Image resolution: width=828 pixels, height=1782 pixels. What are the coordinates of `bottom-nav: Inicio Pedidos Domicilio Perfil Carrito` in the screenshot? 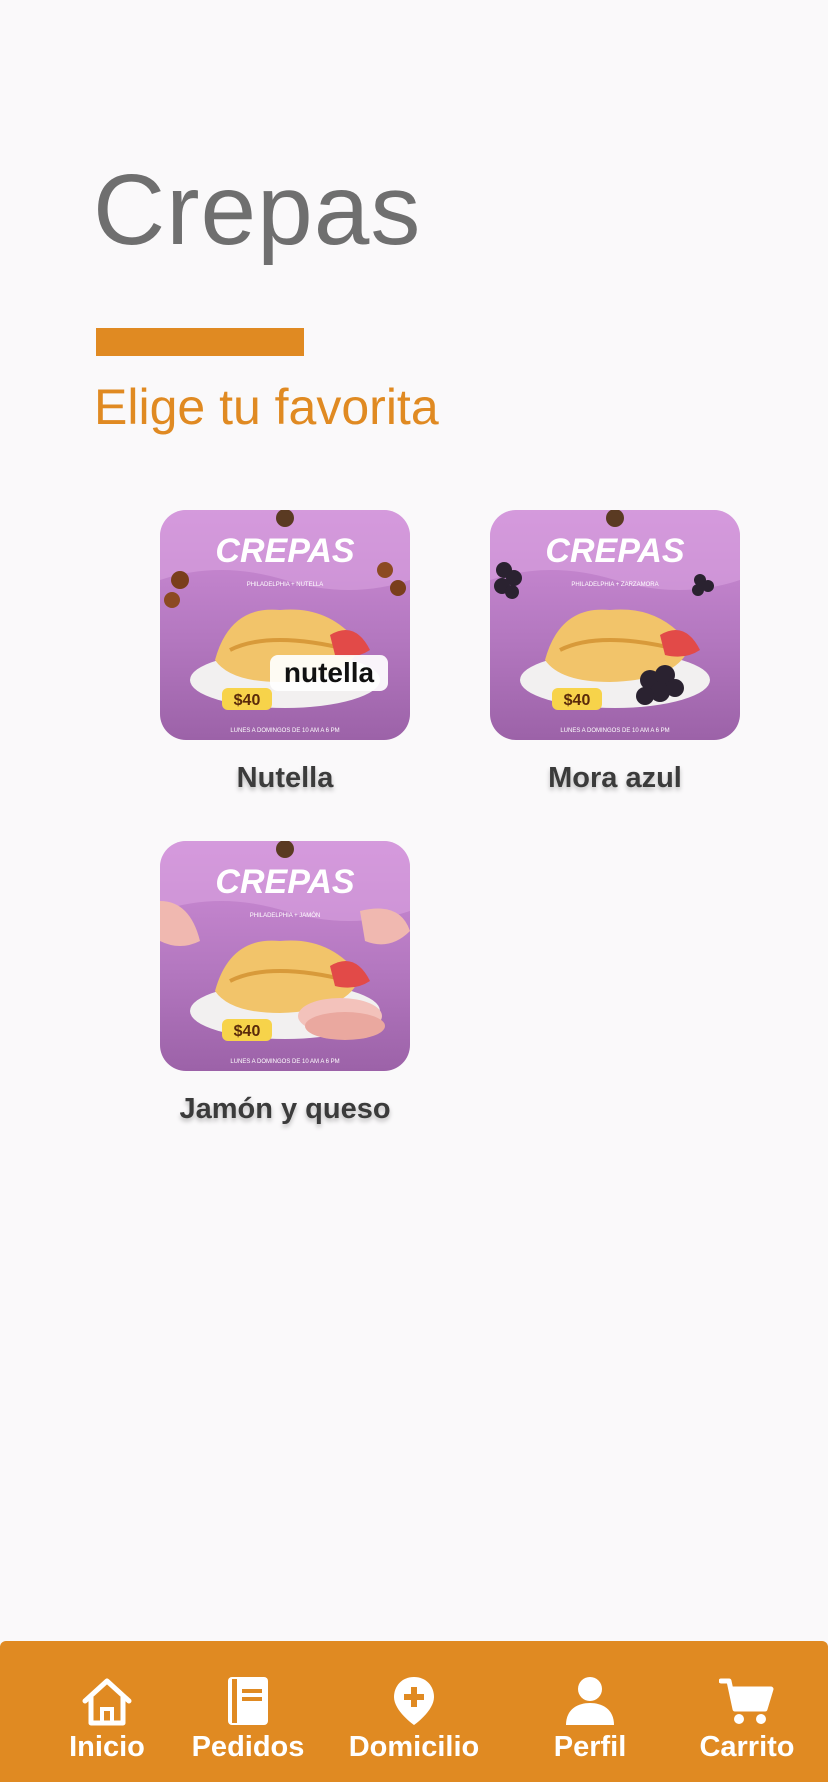 It's located at (414, 1711).